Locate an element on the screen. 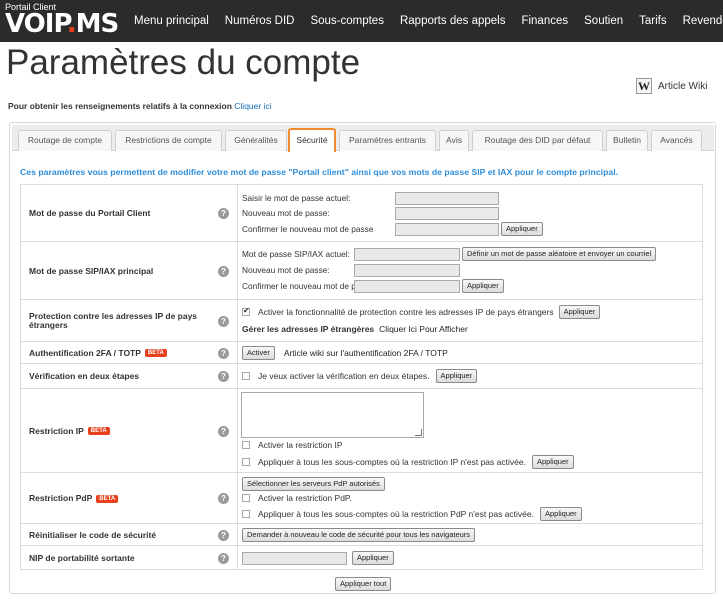 This screenshot has height=599, width=723. login-info-link: Cliquer ici is located at coordinates (252, 106).